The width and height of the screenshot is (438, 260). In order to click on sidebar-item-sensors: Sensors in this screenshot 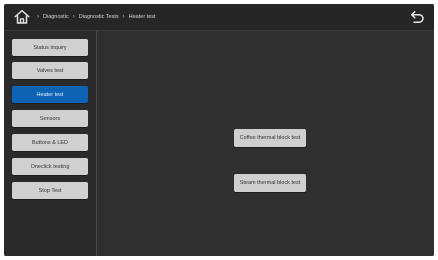, I will do `click(50, 118)`.